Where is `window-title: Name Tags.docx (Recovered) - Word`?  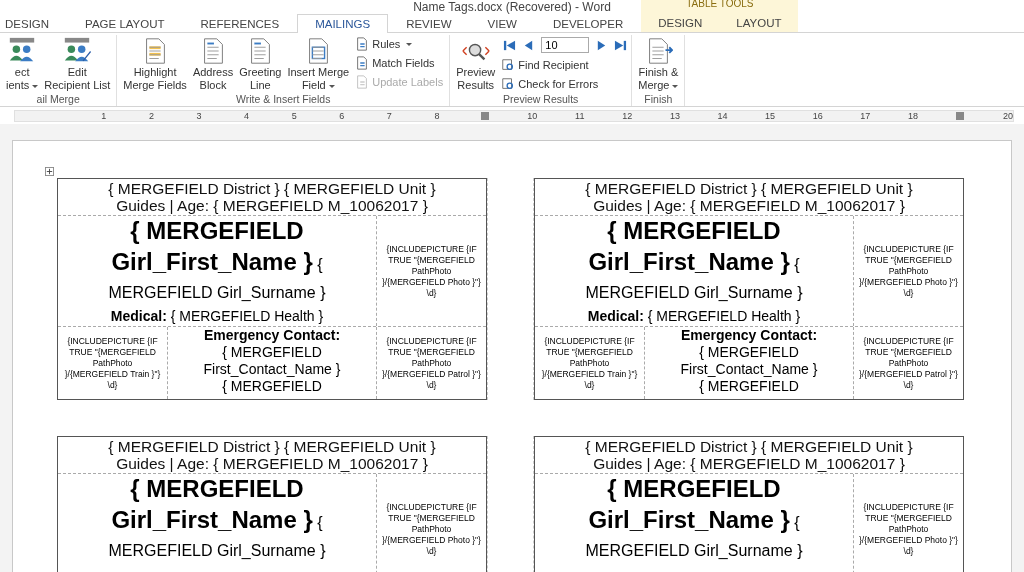
window-title: Name Tags.docx (Recovered) - Word is located at coordinates (512, 7).